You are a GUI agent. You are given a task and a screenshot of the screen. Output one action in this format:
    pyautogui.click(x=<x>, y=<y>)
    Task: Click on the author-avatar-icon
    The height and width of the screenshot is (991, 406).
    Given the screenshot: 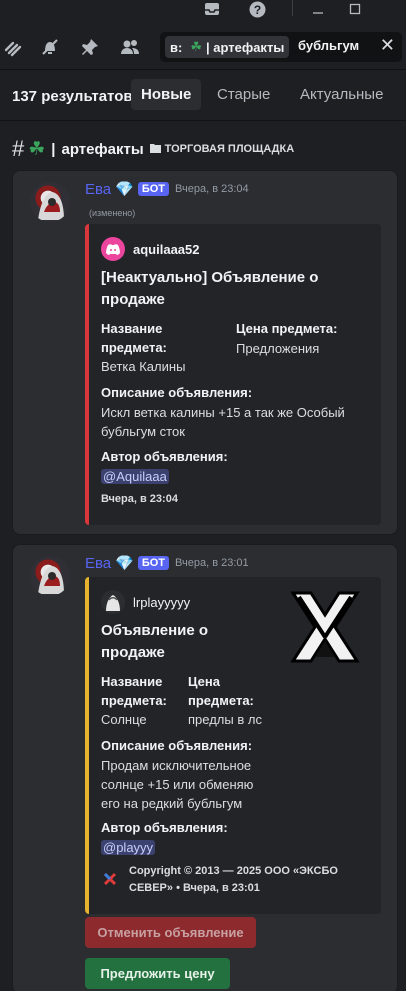 What is the action you would take?
    pyautogui.click(x=113, y=602)
    